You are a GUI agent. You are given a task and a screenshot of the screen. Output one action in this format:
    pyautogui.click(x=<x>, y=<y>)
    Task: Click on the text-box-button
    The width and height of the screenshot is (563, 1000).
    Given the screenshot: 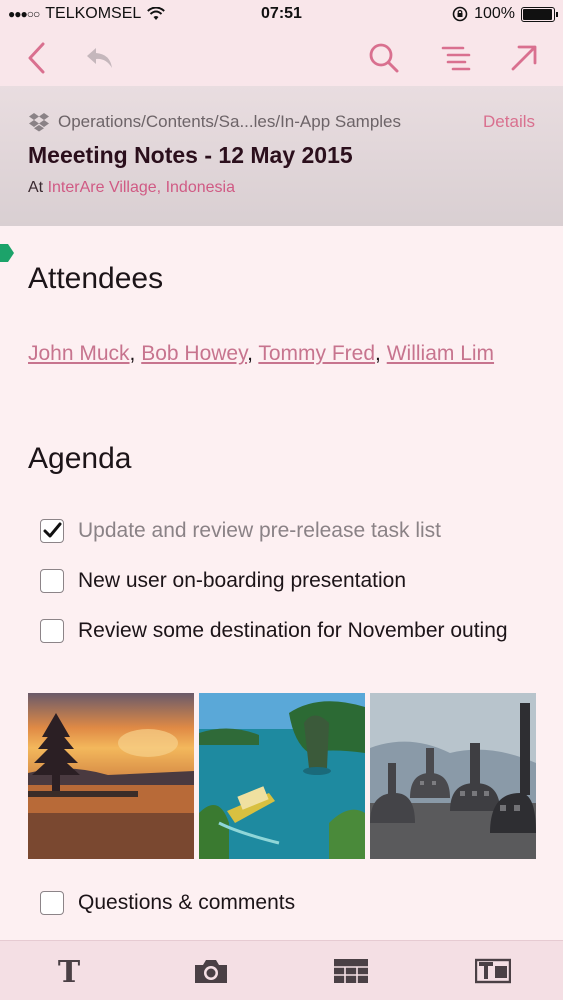 What is the action you would take?
    pyautogui.click(x=493, y=971)
    